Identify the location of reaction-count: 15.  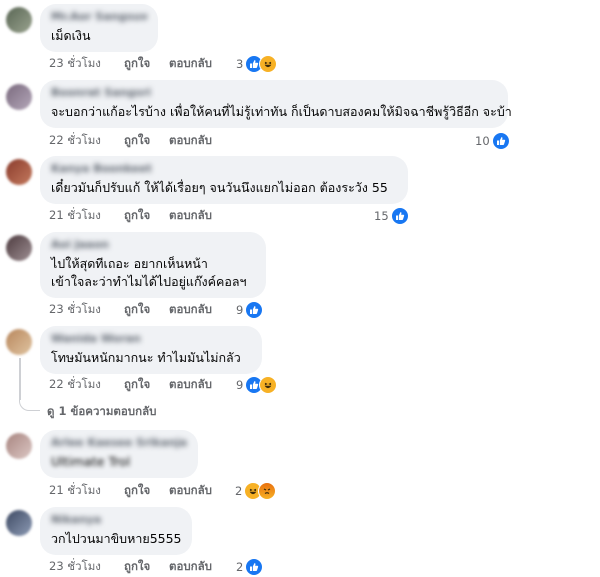
(381, 216).